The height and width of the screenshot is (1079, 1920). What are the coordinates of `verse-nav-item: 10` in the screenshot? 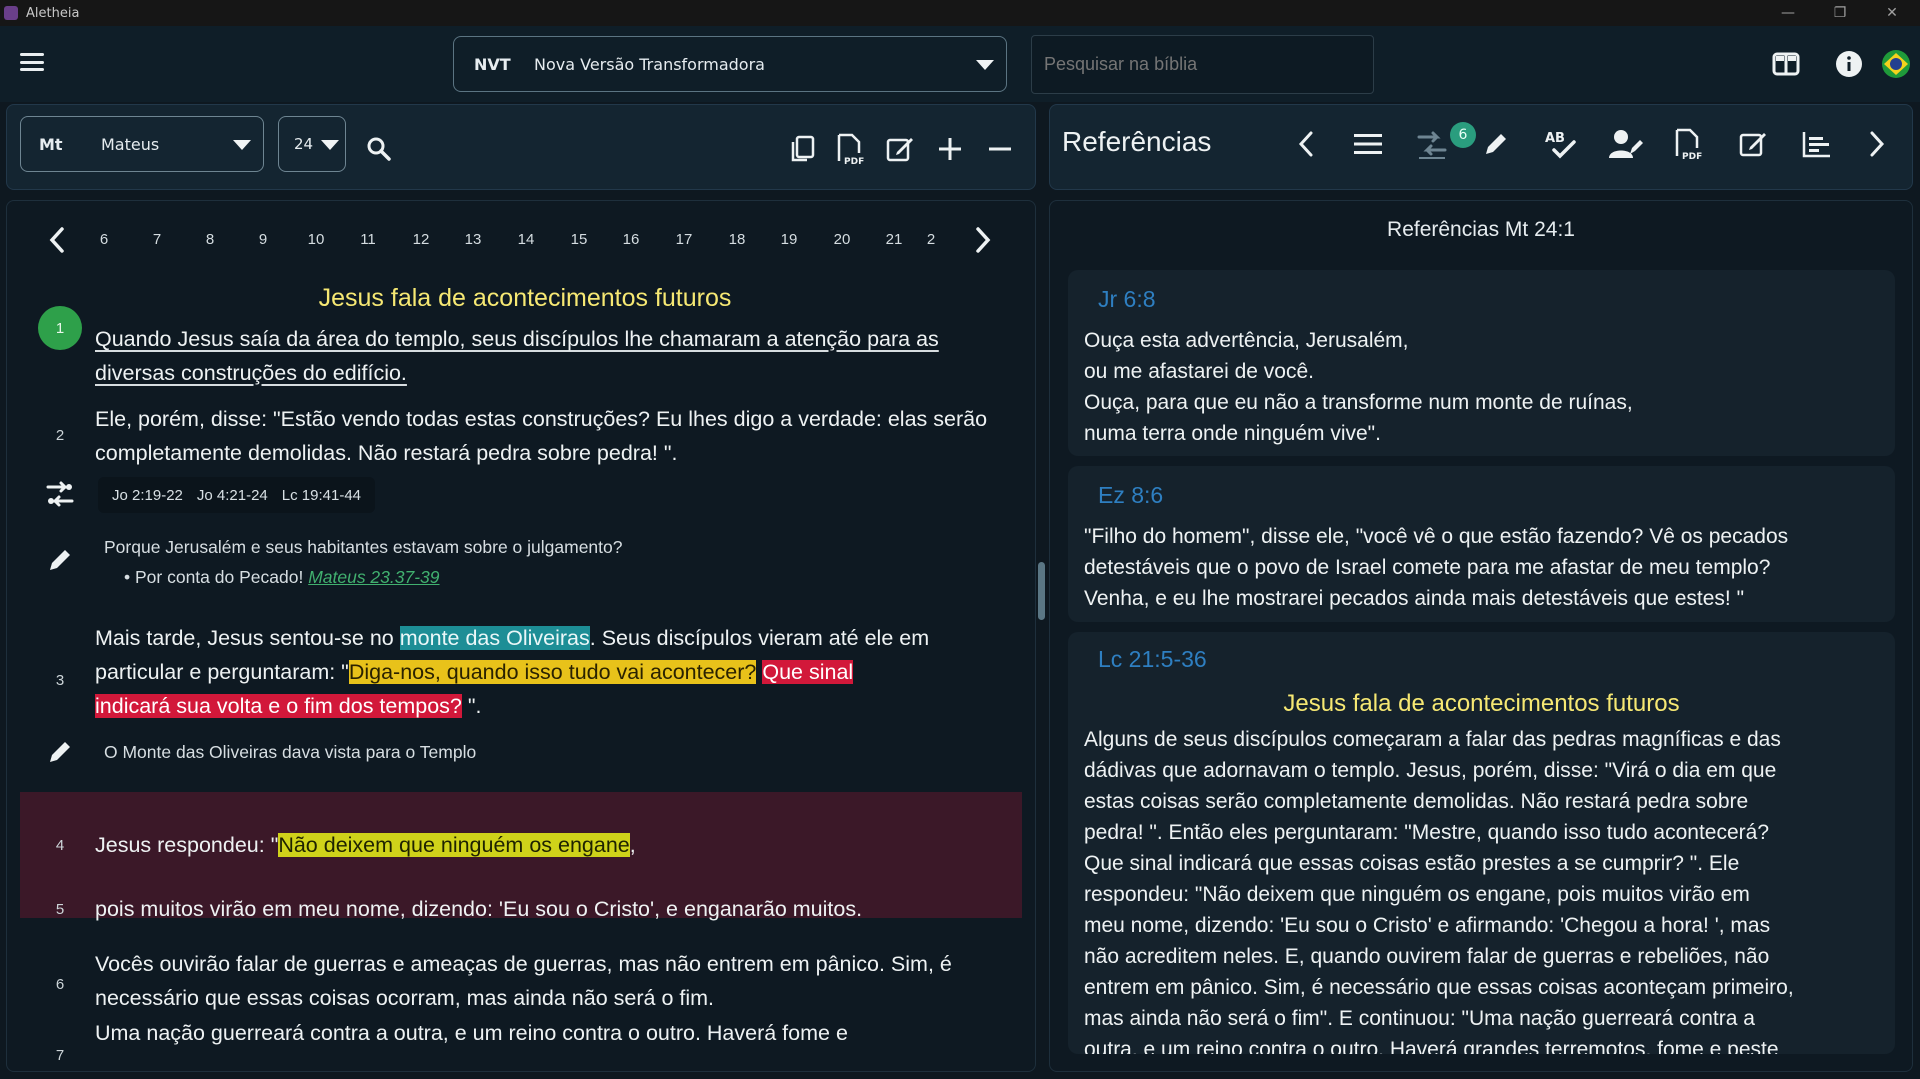 It's located at (316, 240).